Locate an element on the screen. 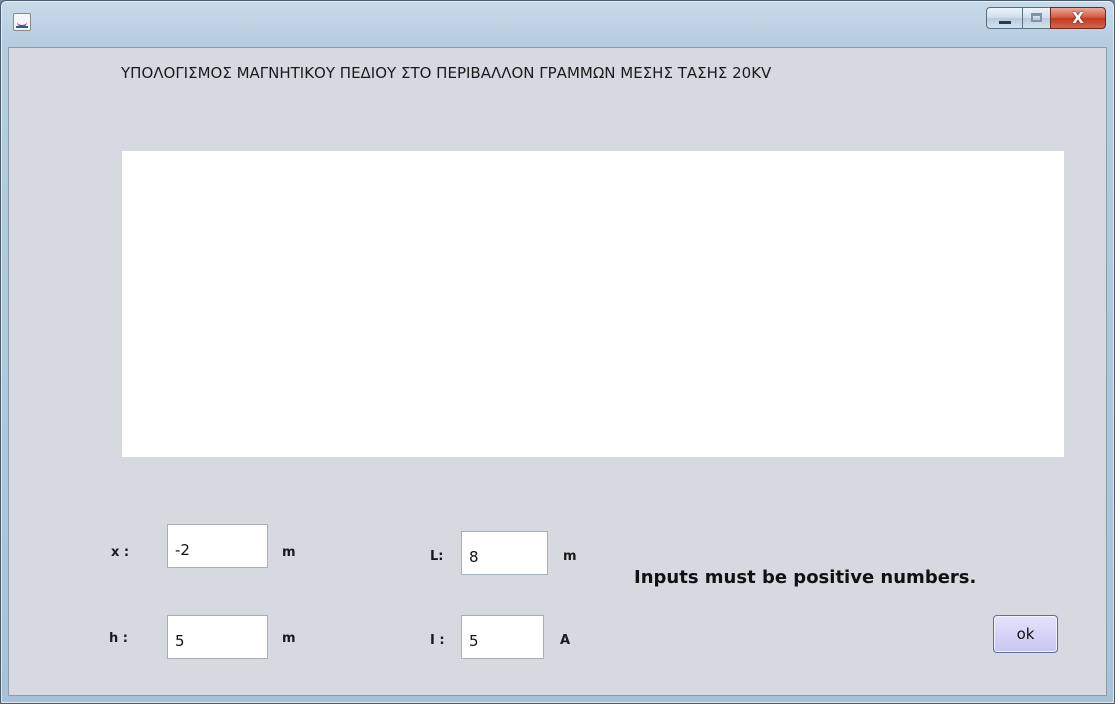  L-input is located at coordinates (504, 553).